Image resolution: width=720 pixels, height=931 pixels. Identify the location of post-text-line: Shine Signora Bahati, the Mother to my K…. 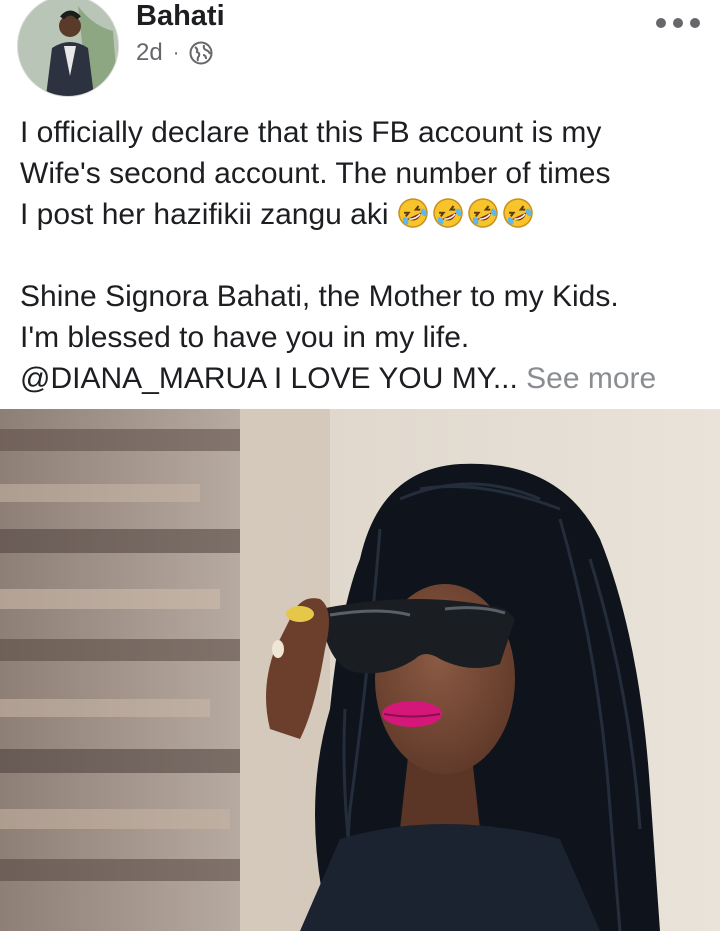
(319, 296).